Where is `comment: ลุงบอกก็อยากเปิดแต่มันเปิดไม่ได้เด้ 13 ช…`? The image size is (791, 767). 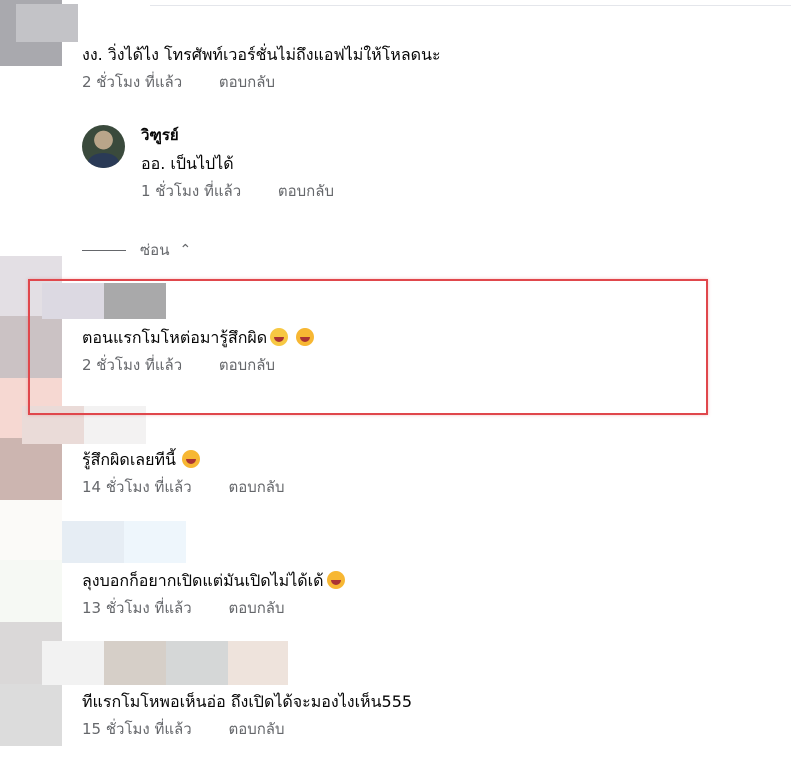
comment: ลุงบอกก็อยากเปิดแต่มันเปิดไม่ได้เด้ 13 ช… is located at coordinates (213, 594).